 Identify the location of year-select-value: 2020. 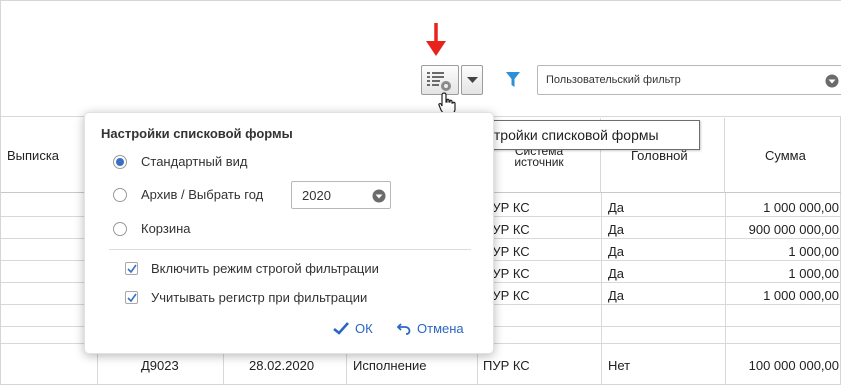
(316, 195).